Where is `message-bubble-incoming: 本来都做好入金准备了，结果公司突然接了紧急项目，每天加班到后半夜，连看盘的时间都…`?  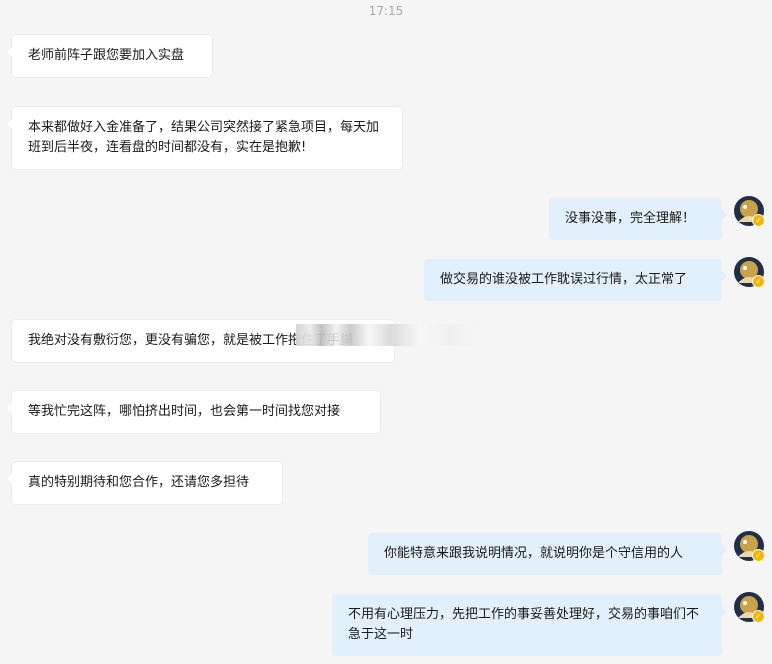
message-bubble-incoming: 本来都做好入金准备了，结果公司突然接了紧急项目，每天加班到后半夜，连看盘的时间都… is located at coordinates (204, 138).